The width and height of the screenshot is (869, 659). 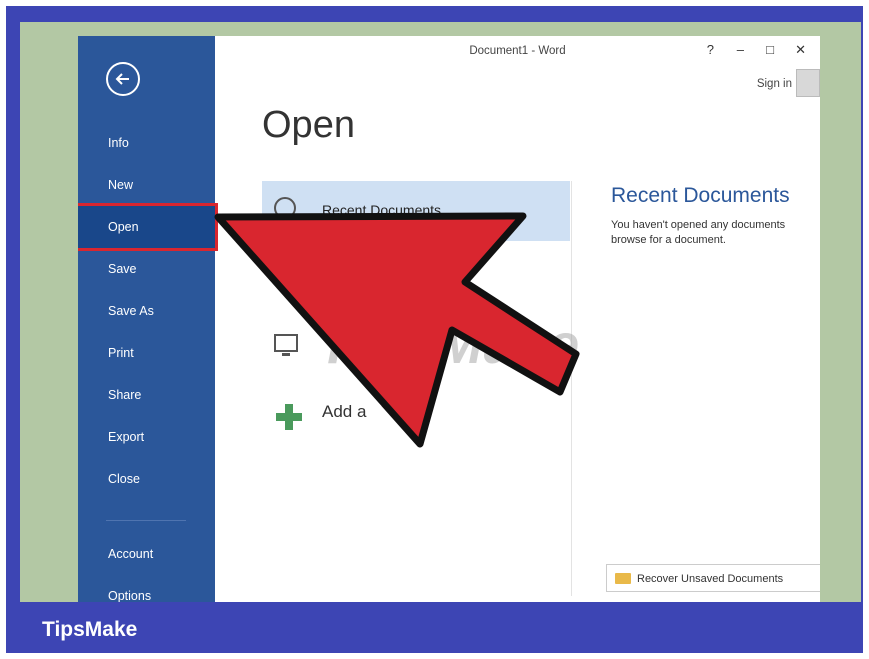 I want to click on brand-logo-text: TipsMake, so click(x=90, y=629).